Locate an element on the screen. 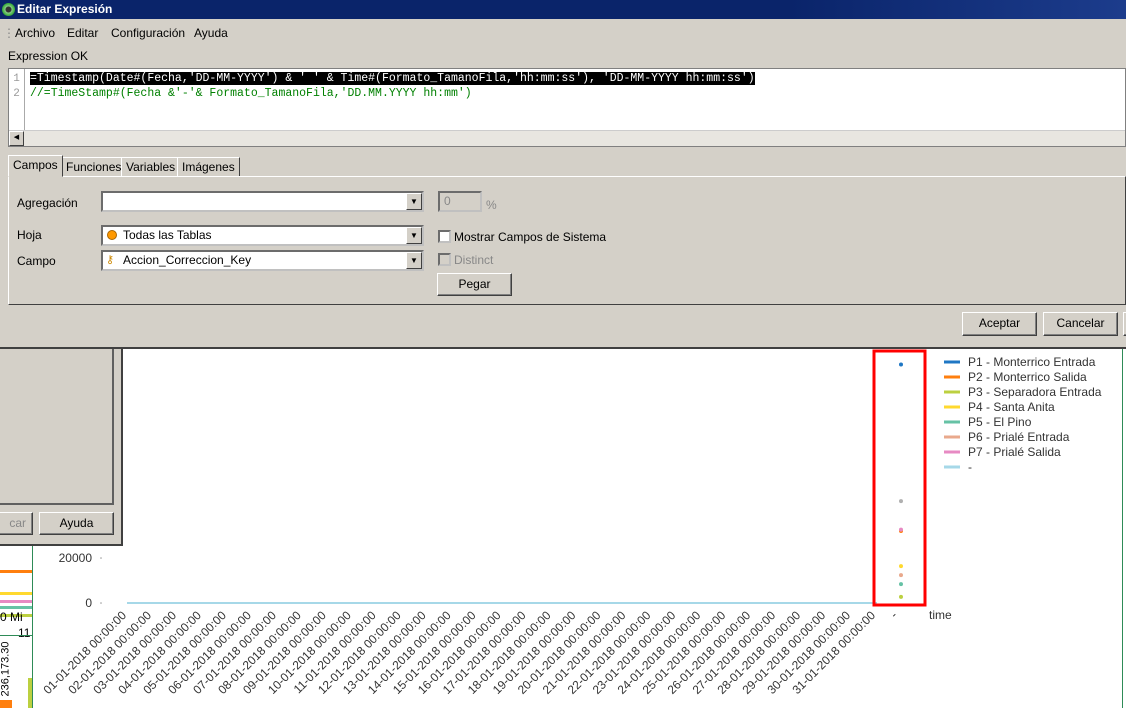 This screenshot has width=1126, height=708. line-number: 2 is located at coordinates (16, 94).